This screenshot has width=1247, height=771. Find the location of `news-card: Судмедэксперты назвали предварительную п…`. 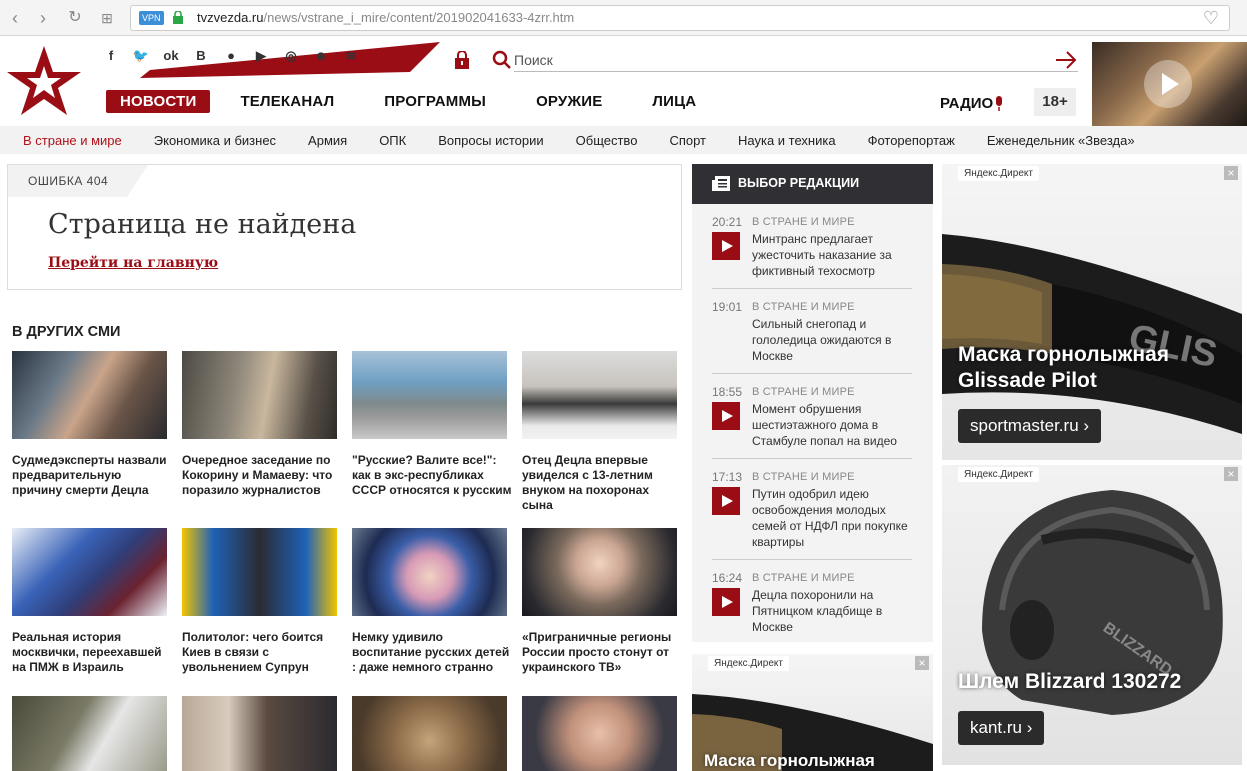

news-card: Судмедэксперты назвали предварительную п… is located at coordinates (89, 424).